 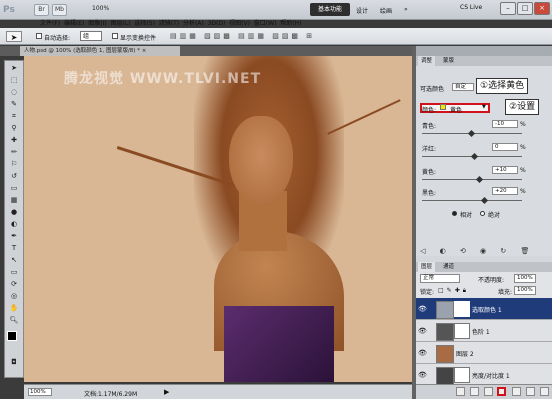 What do you see at coordinates (484, 375) in the screenshot?
I see `layer-row: 👁︎ 亮度/对比度 1` at bounding box center [484, 375].